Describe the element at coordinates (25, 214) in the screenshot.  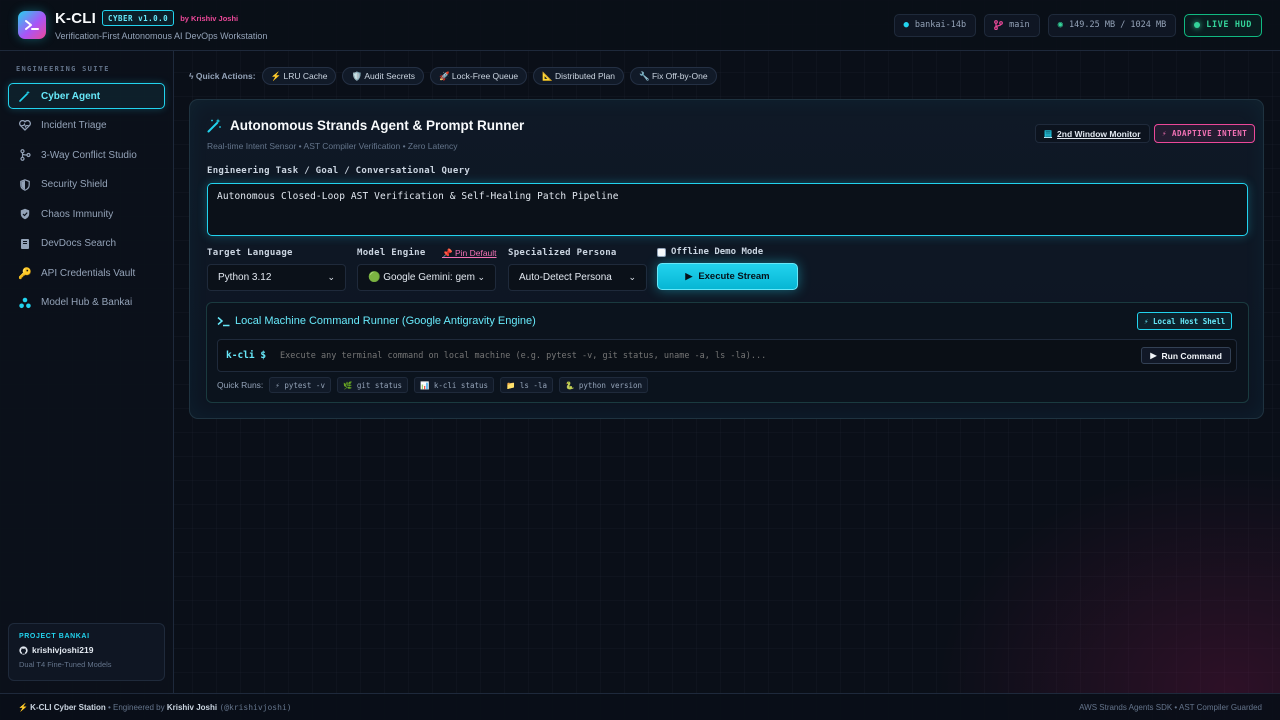
I see `shield-check-icon` at that location.